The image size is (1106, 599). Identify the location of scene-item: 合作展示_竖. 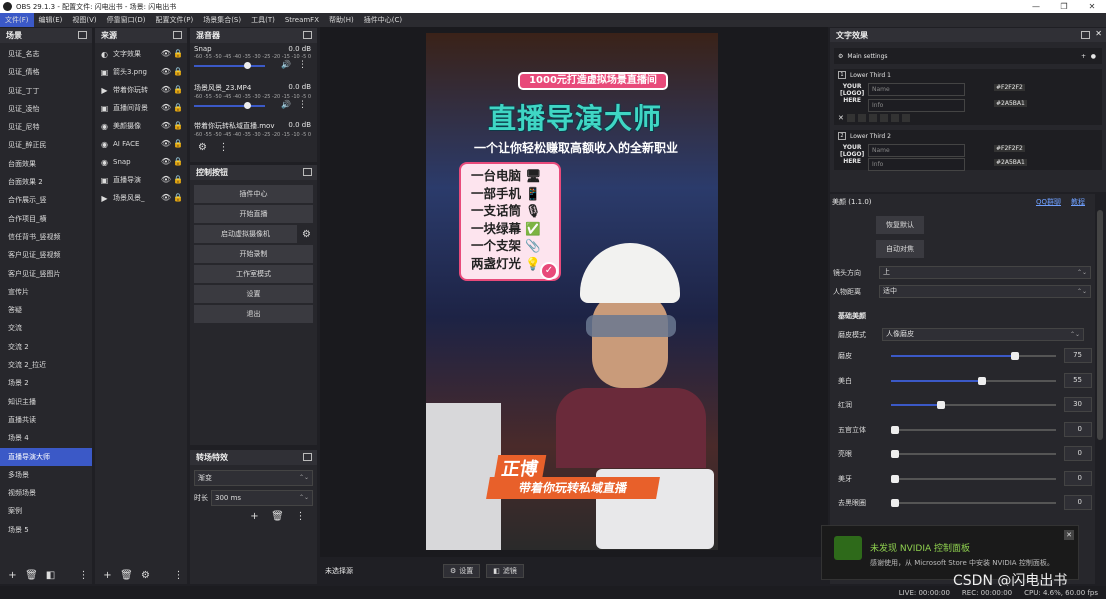
(46, 200).